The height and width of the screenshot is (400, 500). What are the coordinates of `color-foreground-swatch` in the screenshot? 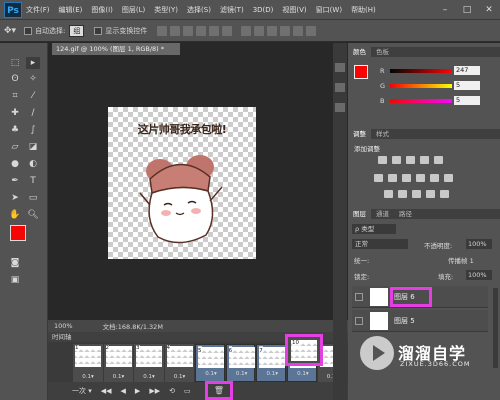 It's located at (361, 72).